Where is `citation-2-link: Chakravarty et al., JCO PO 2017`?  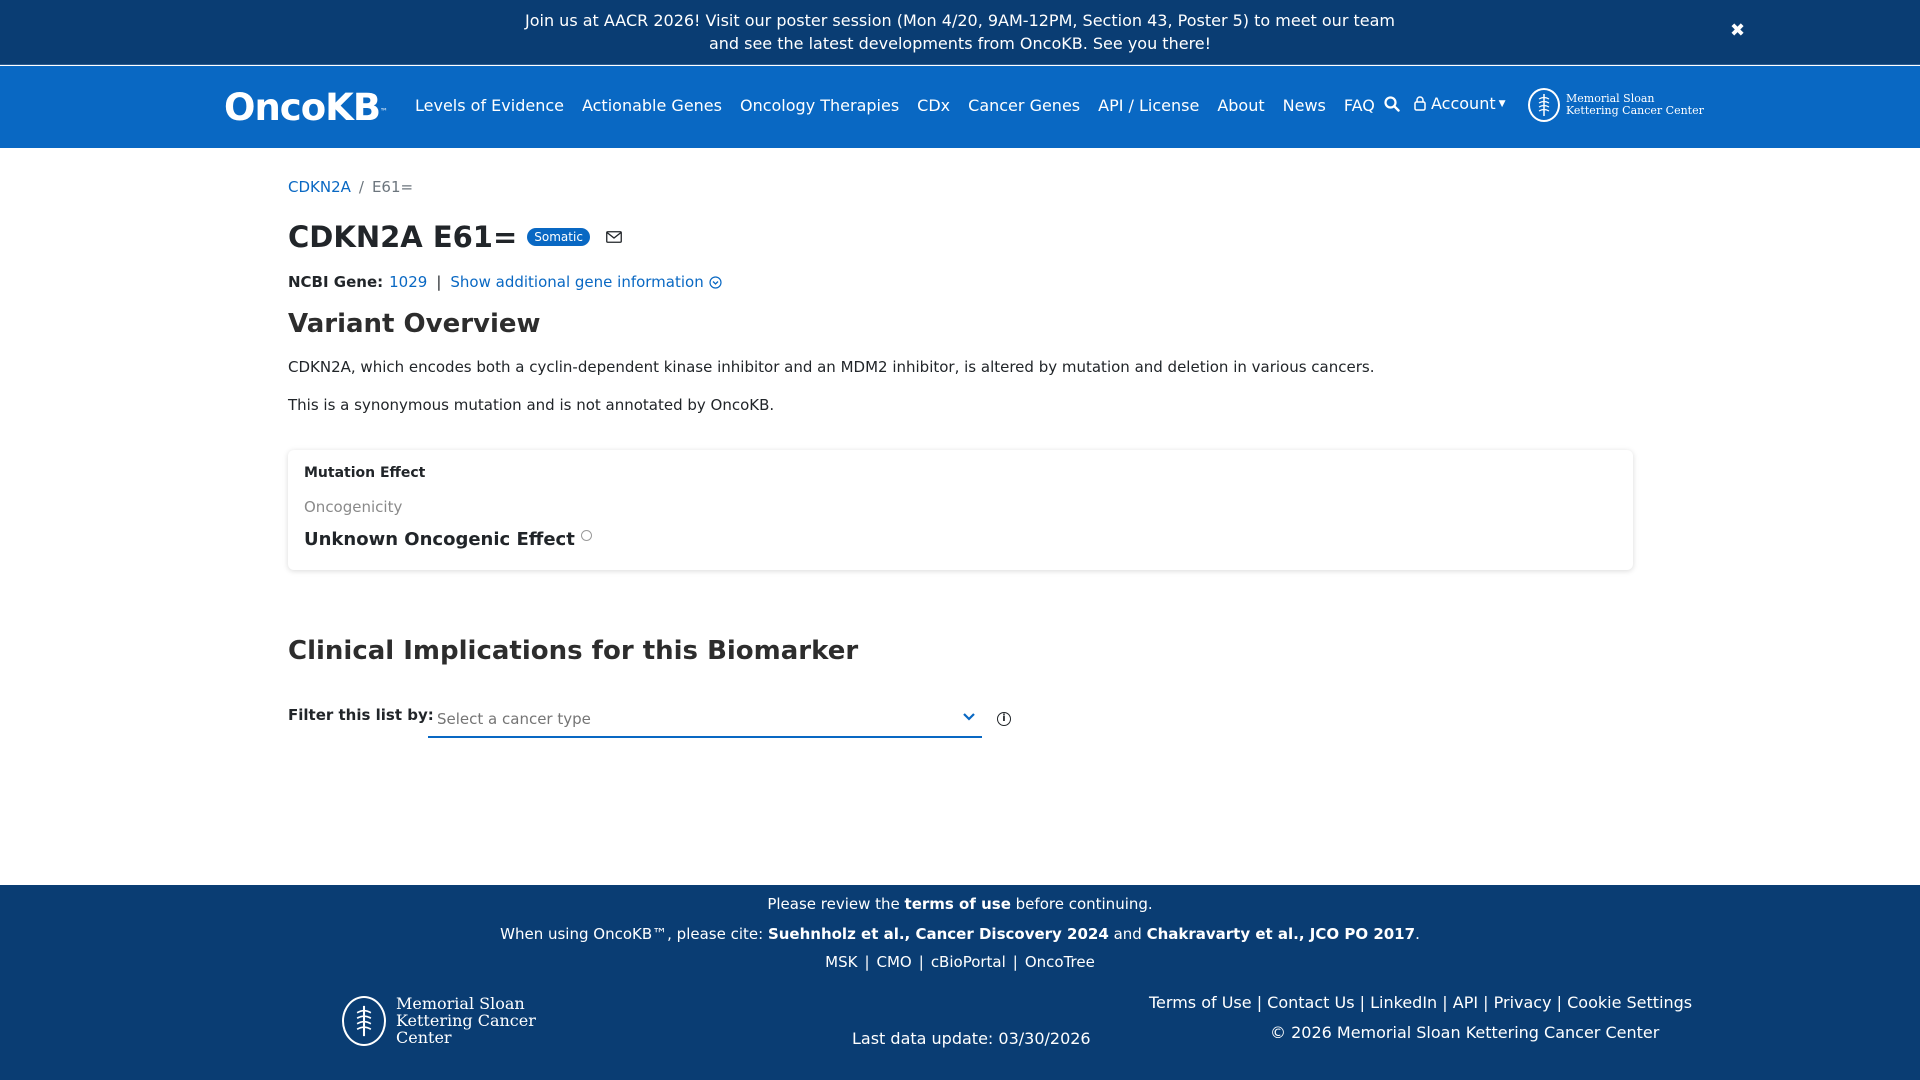 citation-2-link: Chakravarty et al., JCO PO 2017 is located at coordinates (1281, 934).